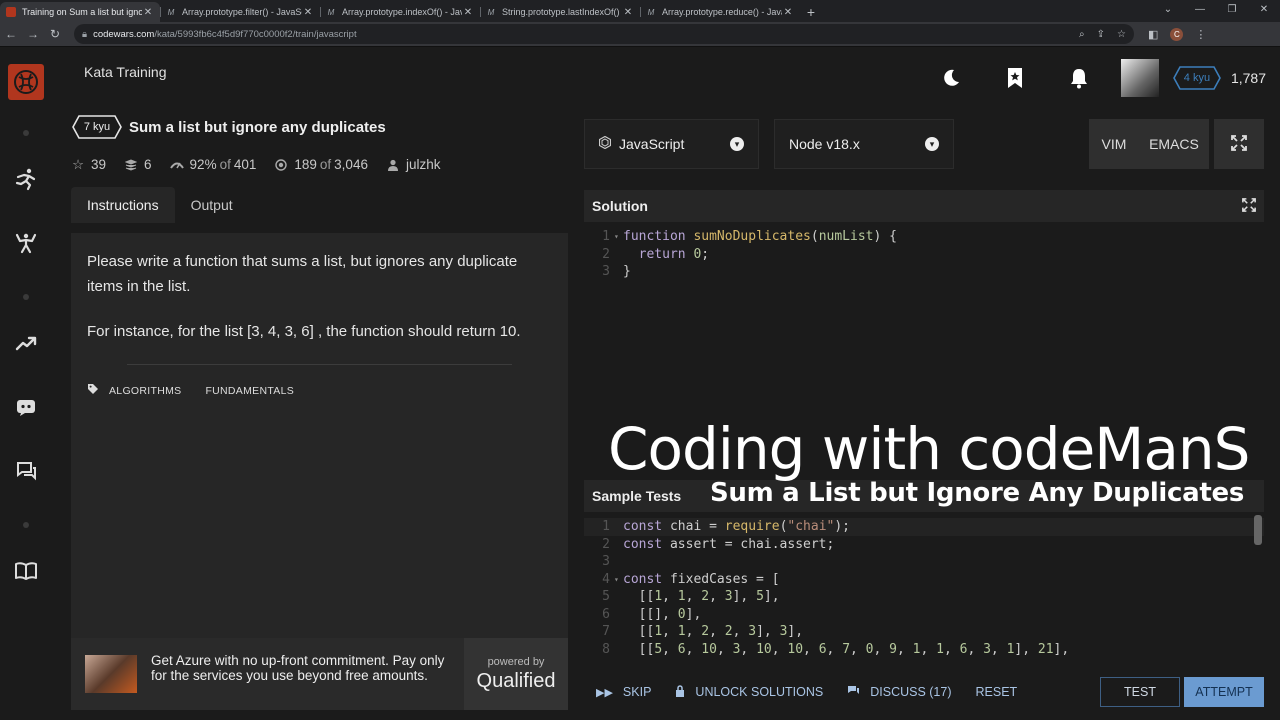 This screenshot has height=720, width=1280. What do you see at coordinates (88, 165) in the screenshot?
I see `stars-stat: ☆ 39` at bounding box center [88, 165].